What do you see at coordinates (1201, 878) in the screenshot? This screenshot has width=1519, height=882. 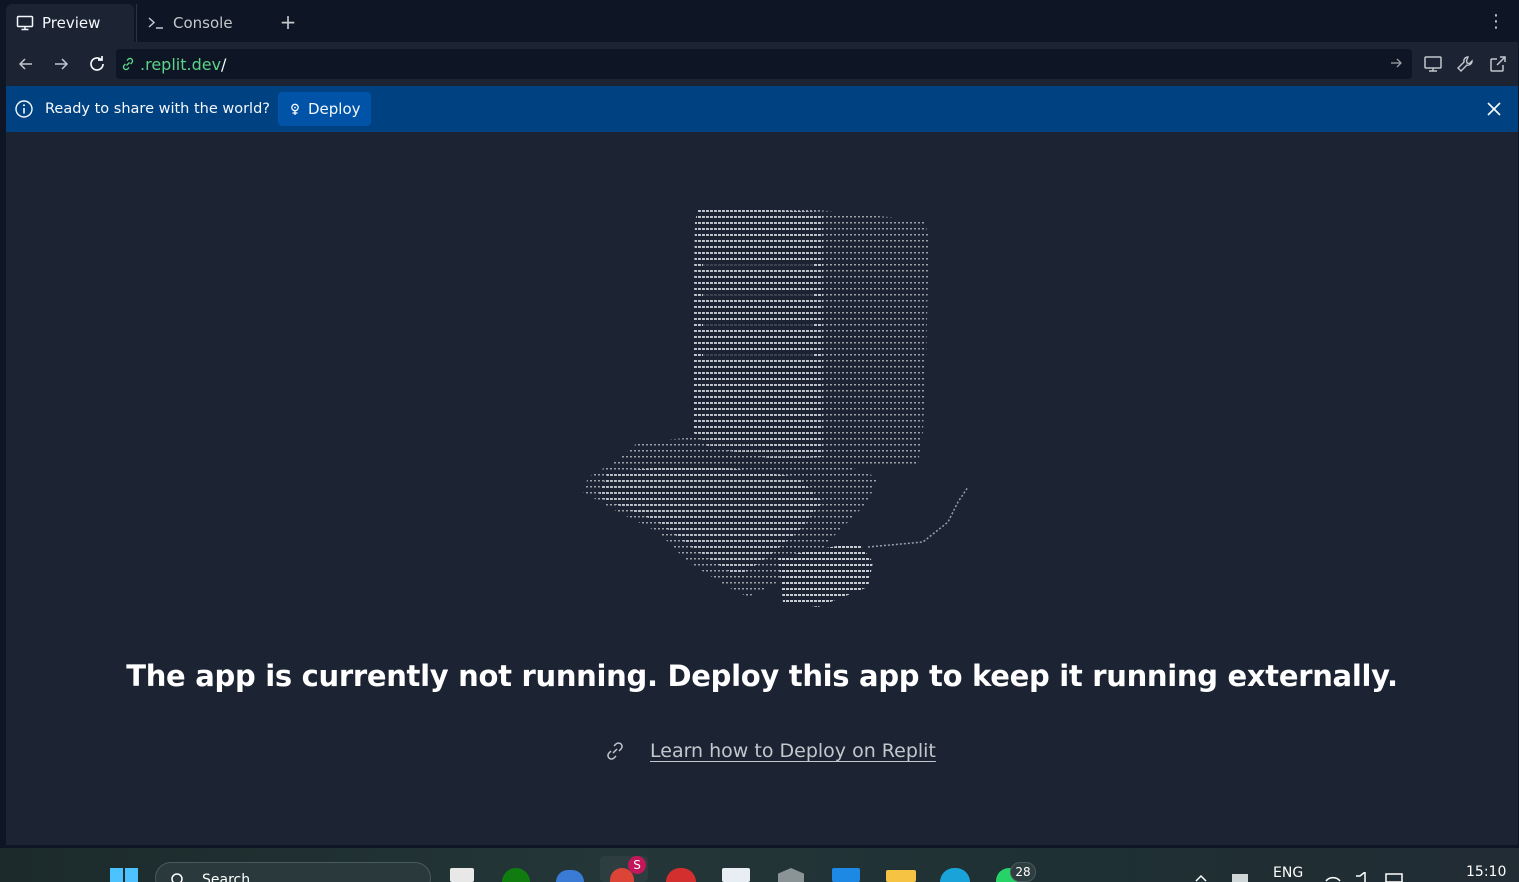 I see `chevron-up-icon` at bounding box center [1201, 878].